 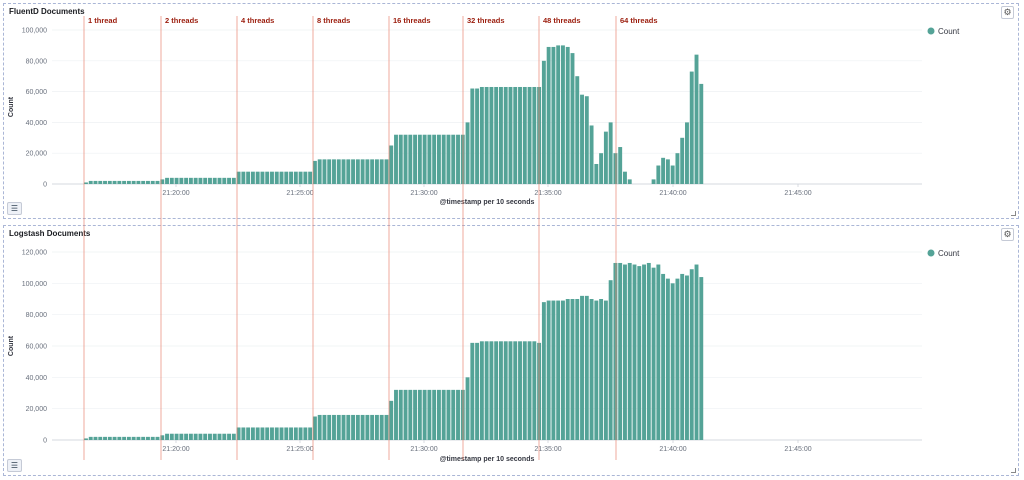 I want to click on y-tick-label: 100,000, so click(x=34, y=284).